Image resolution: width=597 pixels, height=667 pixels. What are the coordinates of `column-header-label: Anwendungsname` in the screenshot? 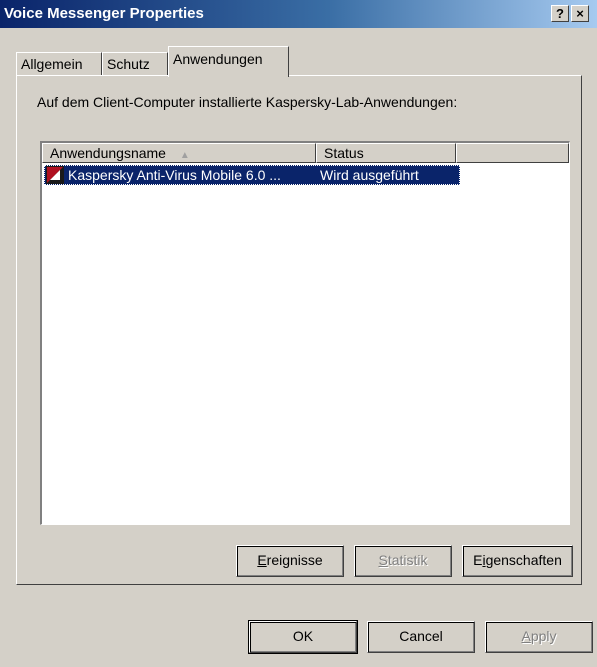 It's located at (108, 153).